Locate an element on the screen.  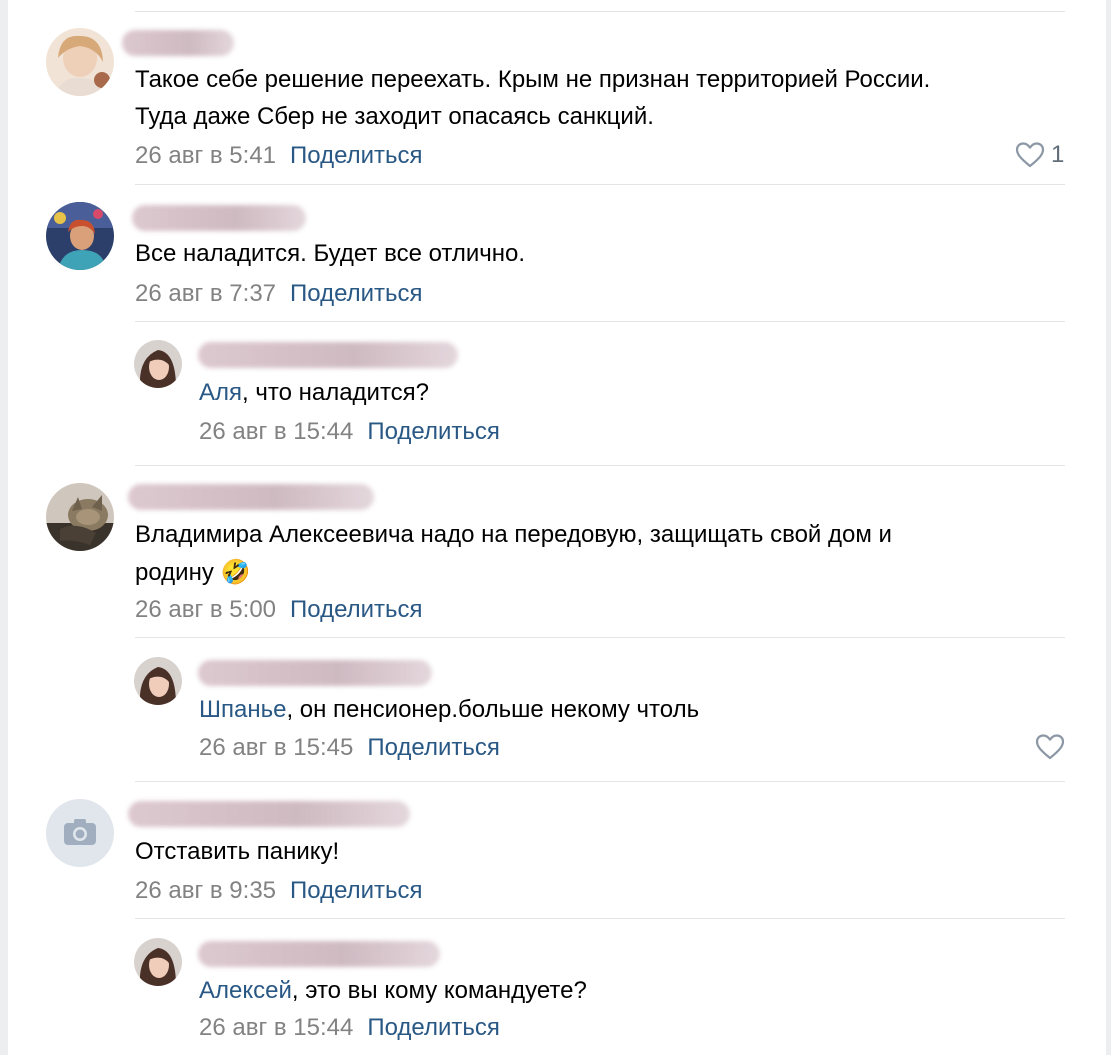
like-button is located at coordinates (1050, 747).